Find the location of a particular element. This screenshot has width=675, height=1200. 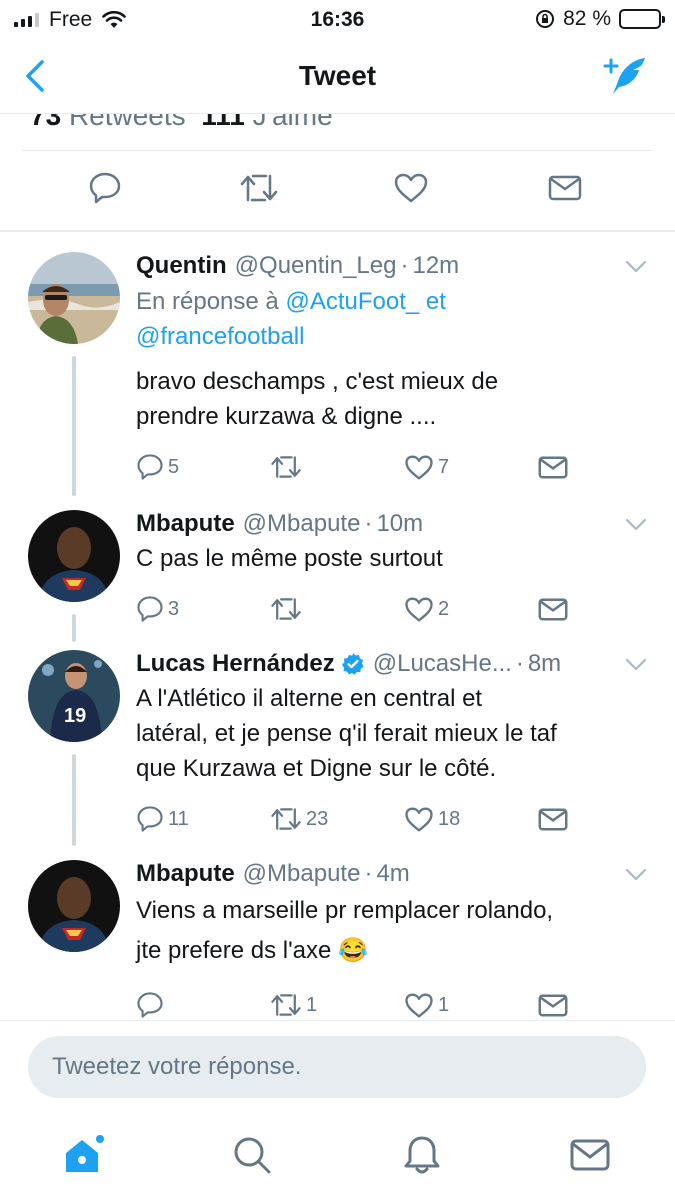

reply-count: 5 is located at coordinates (174, 466).